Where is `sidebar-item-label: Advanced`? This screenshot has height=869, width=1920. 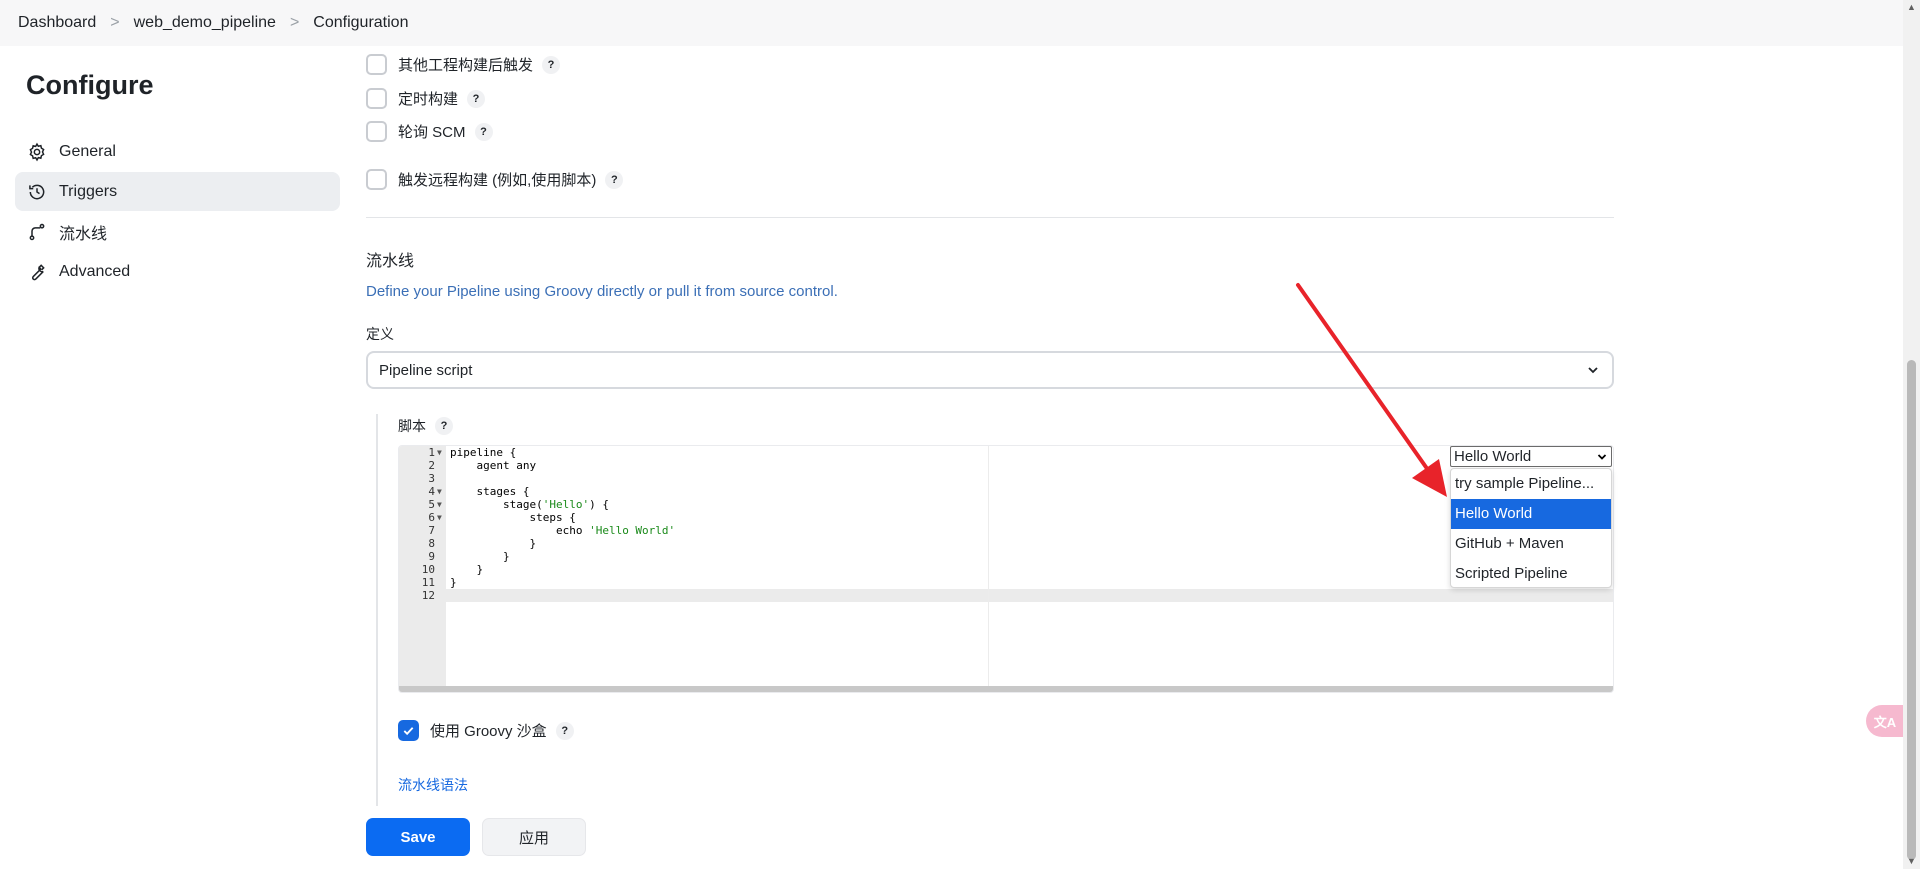 sidebar-item-label: Advanced is located at coordinates (95, 271).